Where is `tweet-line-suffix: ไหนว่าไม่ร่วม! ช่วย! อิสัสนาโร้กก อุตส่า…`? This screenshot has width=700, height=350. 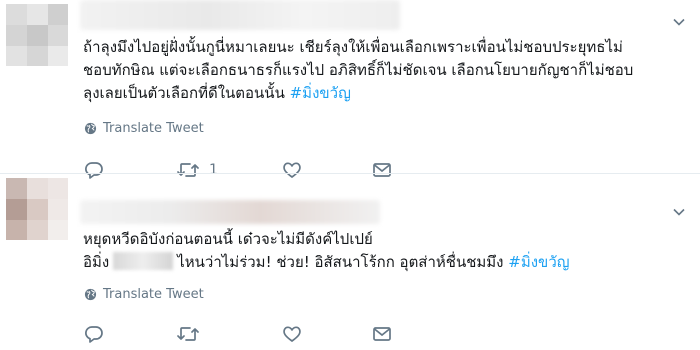
tweet-line-suffix: ไหนว่าไม่ร่วม! ช่วย! อิสัสนาโร้กก อุตส่า… is located at coordinates (340, 262).